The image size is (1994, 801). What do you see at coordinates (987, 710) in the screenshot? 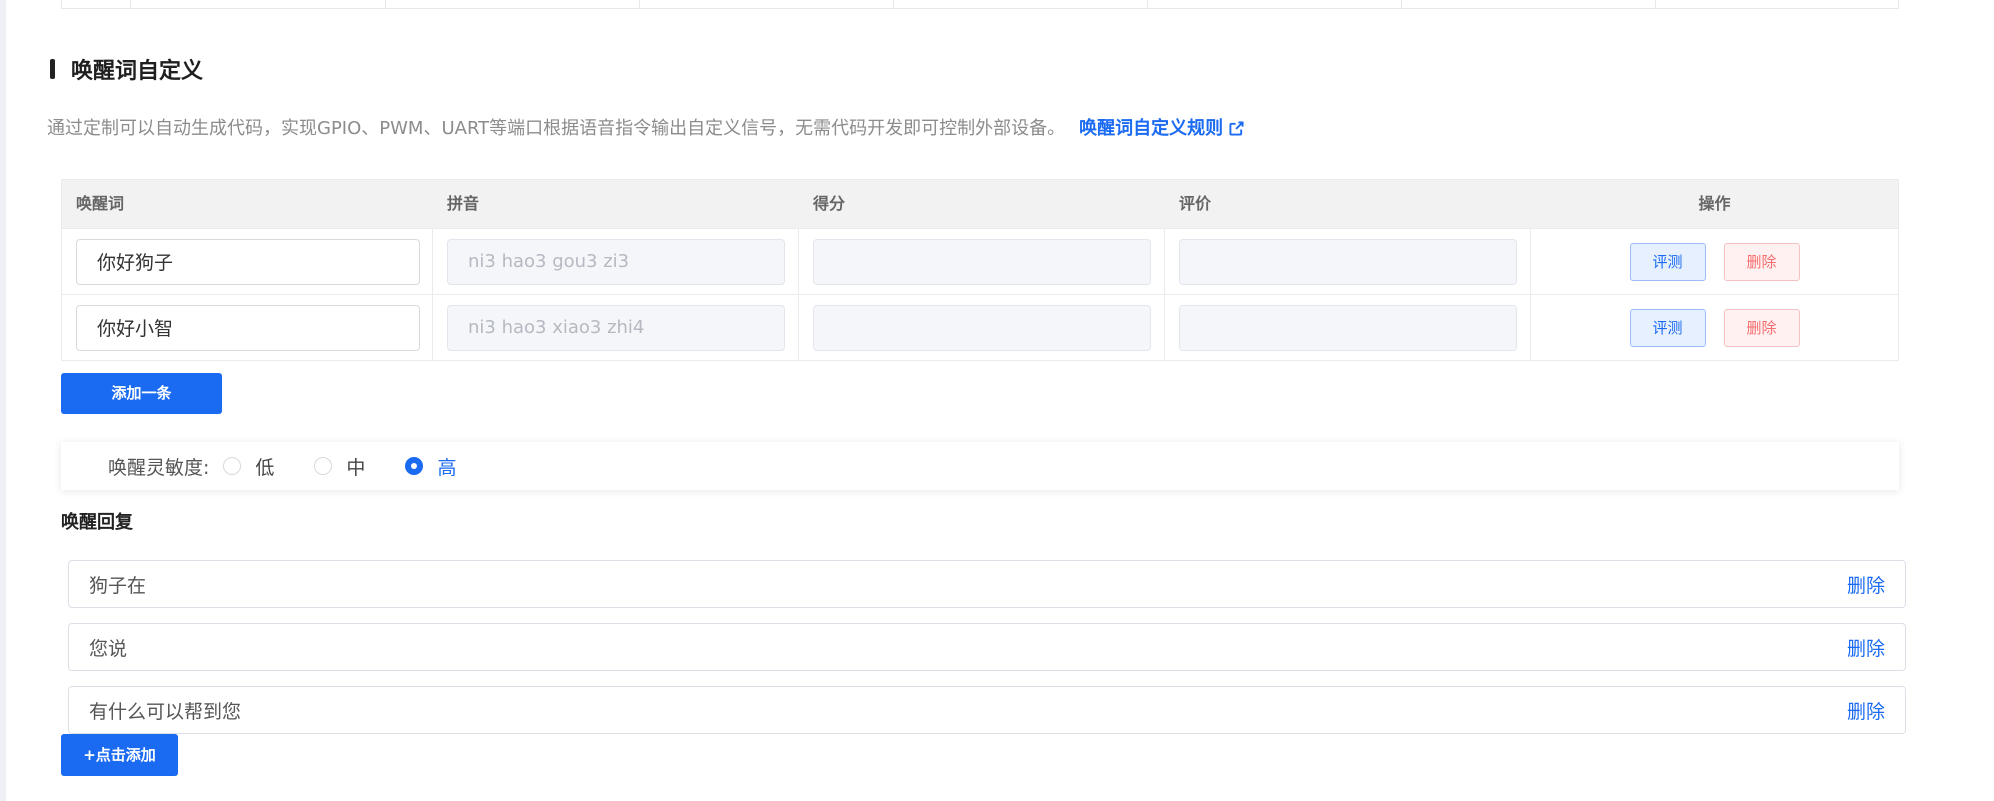
I see `reply-item: 有什么可以帮到您 删除` at bounding box center [987, 710].